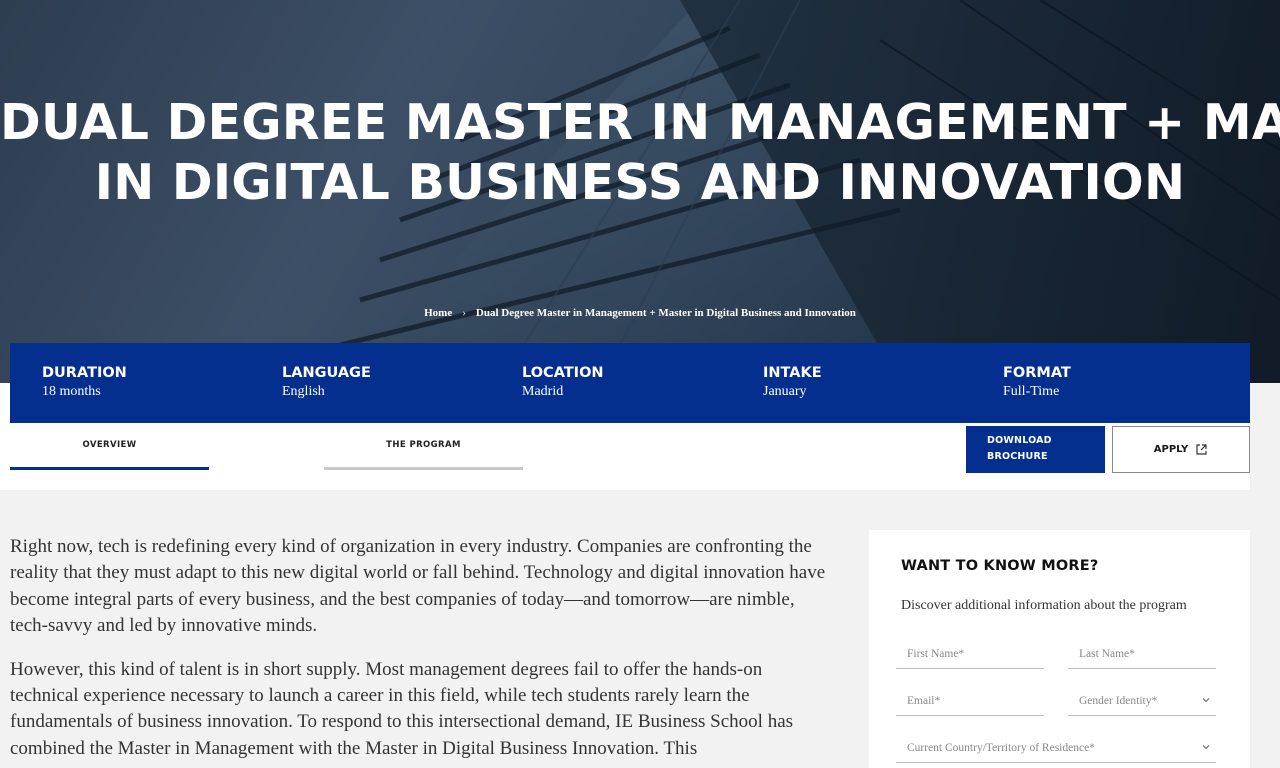  What do you see at coordinates (970, 704) in the screenshot?
I see `email-field: Email*` at bounding box center [970, 704].